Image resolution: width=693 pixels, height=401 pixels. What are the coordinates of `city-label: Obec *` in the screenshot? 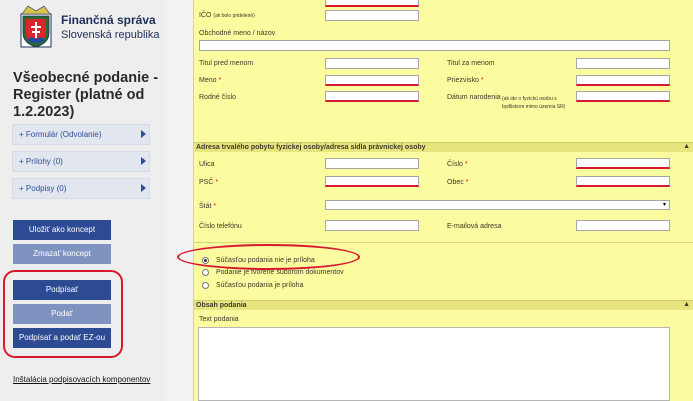 It's located at (458, 182).